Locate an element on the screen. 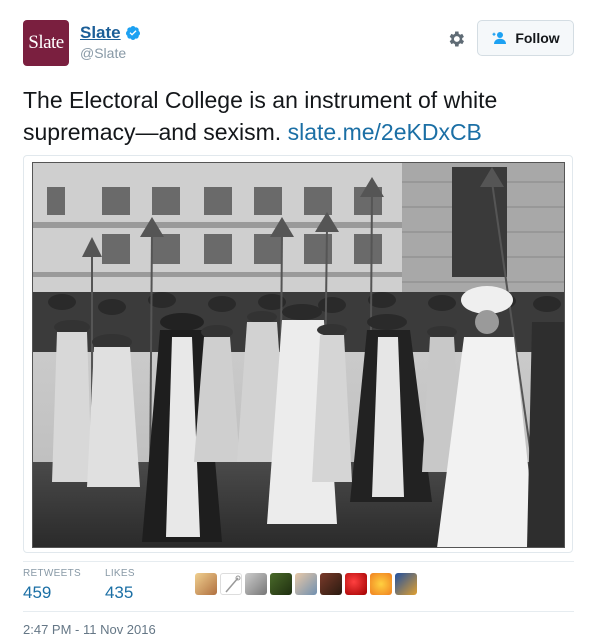 The width and height of the screenshot is (597, 640). timestamp-divider is located at coordinates (298, 611).